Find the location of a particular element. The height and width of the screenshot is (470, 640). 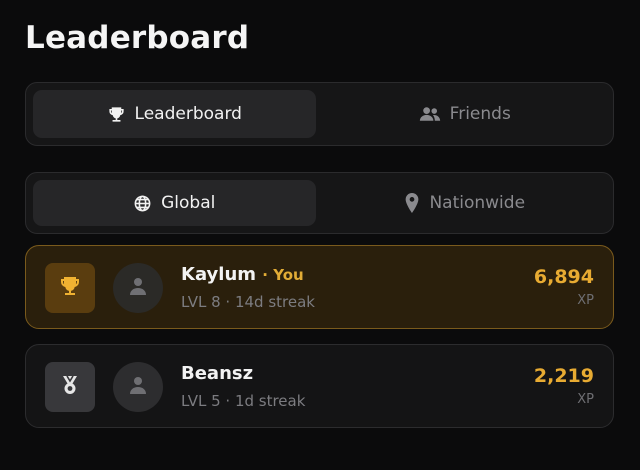

tab-friends: Friends is located at coordinates (465, 114).